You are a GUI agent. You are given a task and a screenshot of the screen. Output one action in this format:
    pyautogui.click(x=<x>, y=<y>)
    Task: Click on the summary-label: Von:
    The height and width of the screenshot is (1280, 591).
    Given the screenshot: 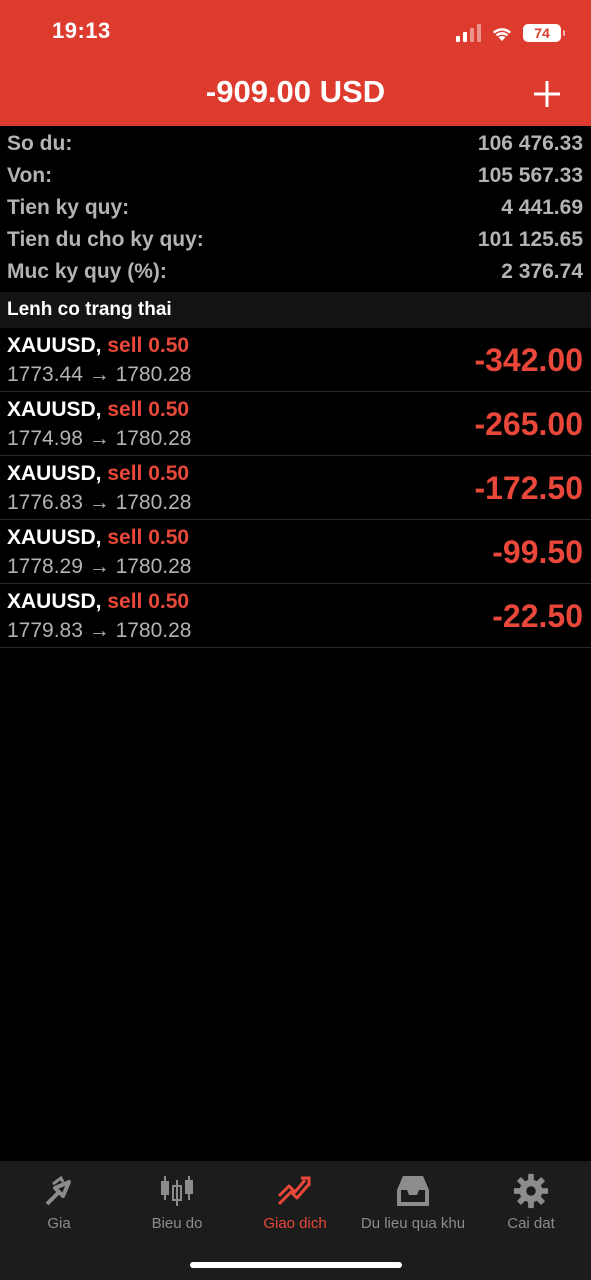 What is the action you would take?
    pyautogui.click(x=30, y=175)
    